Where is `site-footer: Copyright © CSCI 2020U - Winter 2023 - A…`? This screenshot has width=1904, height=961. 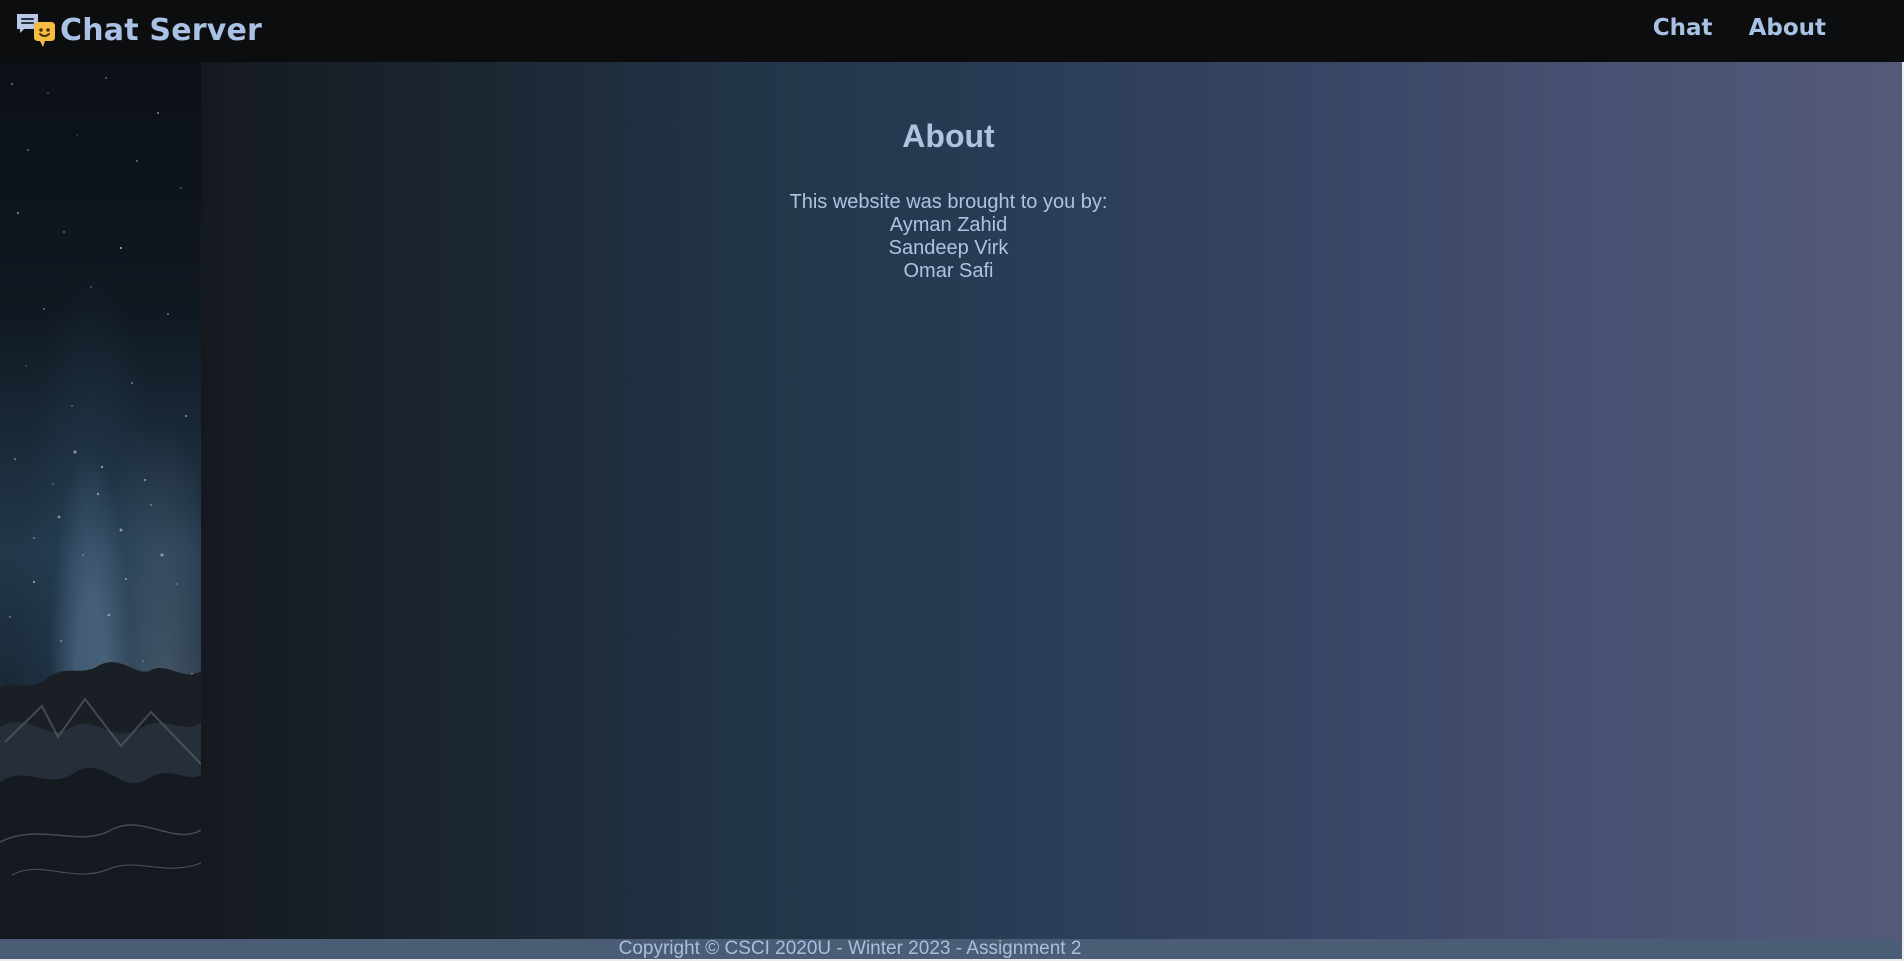
site-footer: Copyright © CSCI 2020U - Winter 2023 - A… is located at coordinates (951, 949).